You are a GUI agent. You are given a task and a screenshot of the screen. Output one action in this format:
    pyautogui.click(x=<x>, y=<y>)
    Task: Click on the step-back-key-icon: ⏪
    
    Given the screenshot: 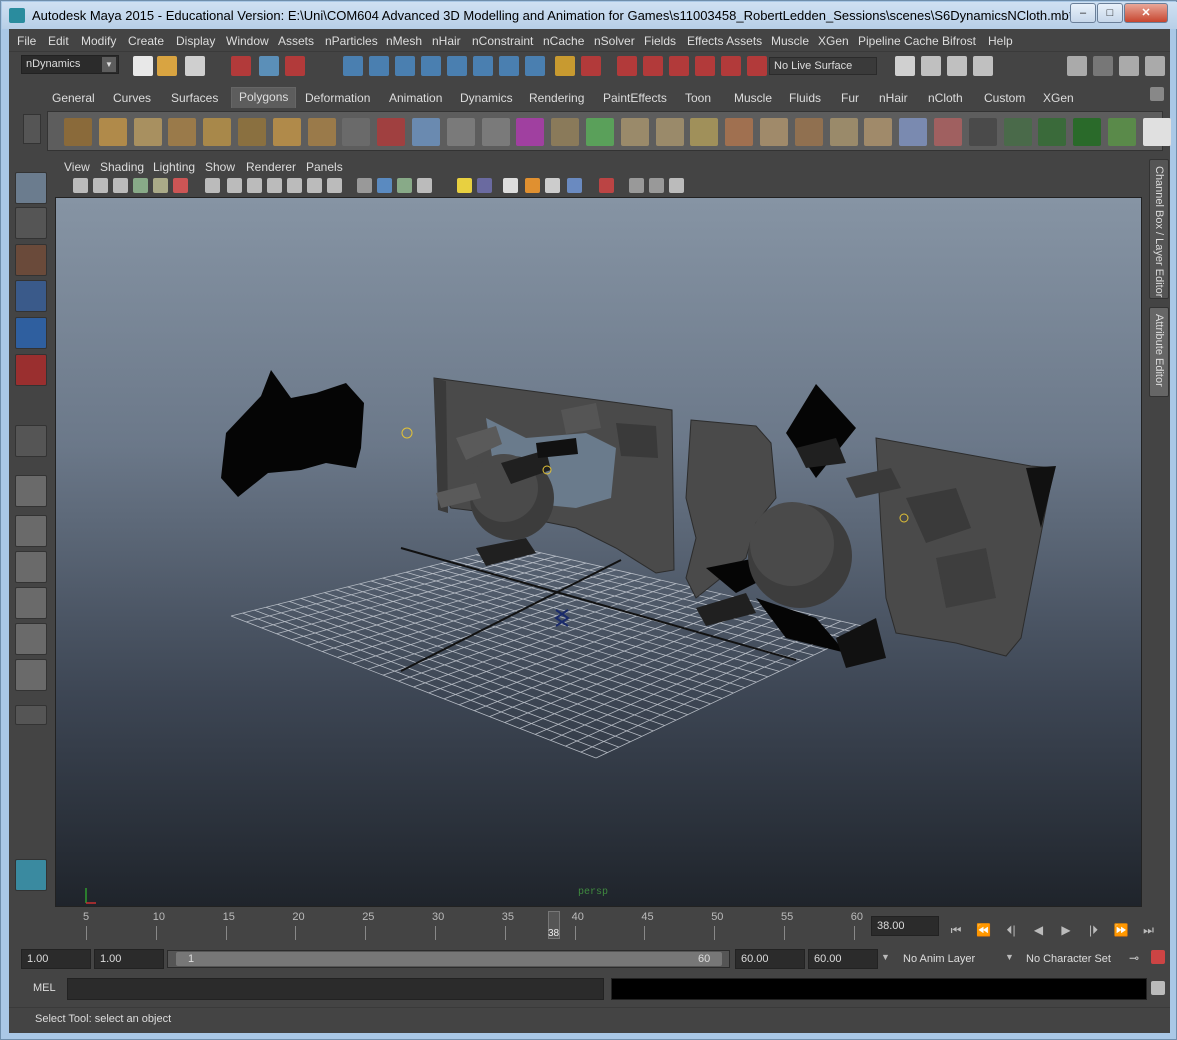 What is the action you would take?
    pyautogui.click(x=984, y=930)
    